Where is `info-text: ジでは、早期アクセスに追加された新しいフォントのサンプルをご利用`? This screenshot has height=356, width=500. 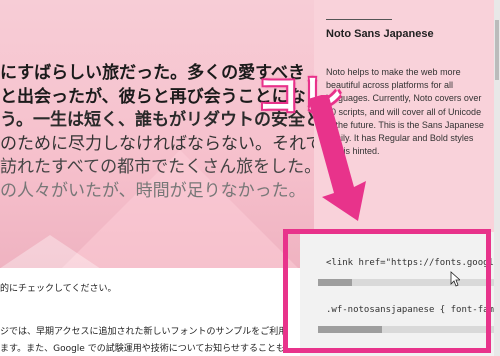 info-text: ジでは、早期アクセスに追加された新しいフォントのサンプルをご利用 is located at coordinates (144, 332).